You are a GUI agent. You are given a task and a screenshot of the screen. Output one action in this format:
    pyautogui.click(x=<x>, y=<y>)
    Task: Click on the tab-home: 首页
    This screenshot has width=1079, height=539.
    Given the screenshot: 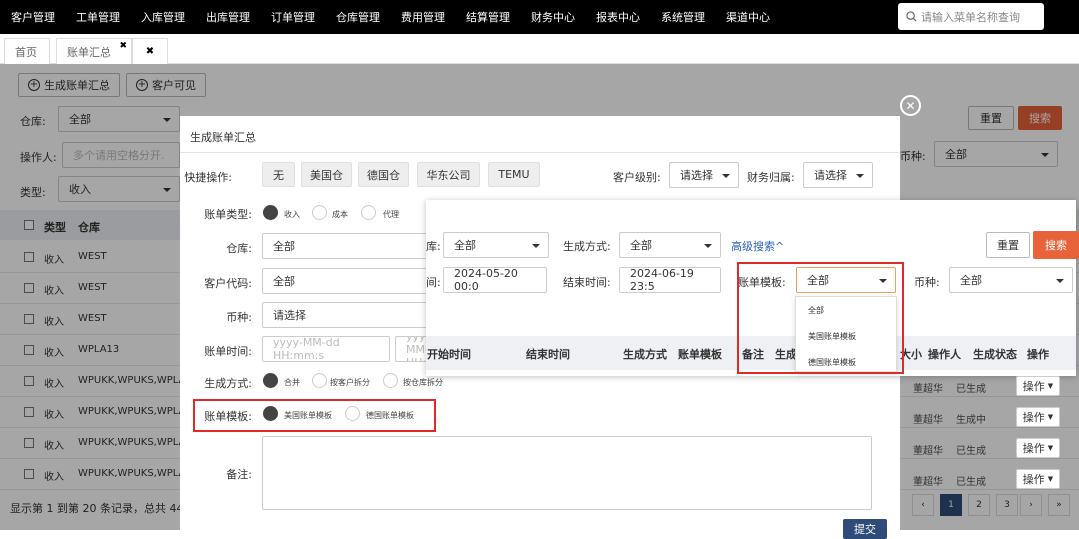 What is the action you would take?
    pyautogui.click(x=27, y=51)
    